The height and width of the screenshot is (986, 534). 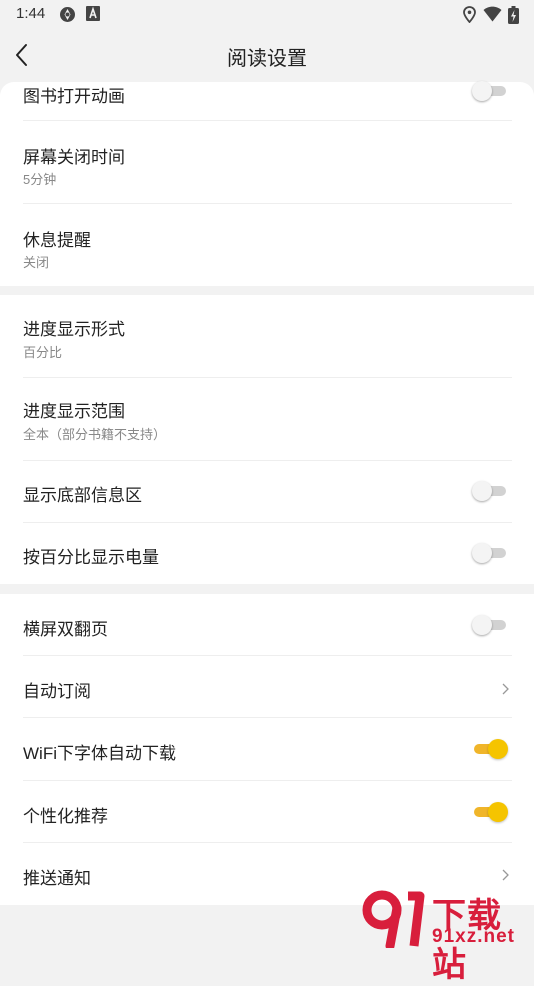 What do you see at coordinates (267, 624) in the screenshot?
I see `setting-landscape-double-page: 横屏双翻页` at bounding box center [267, 624].